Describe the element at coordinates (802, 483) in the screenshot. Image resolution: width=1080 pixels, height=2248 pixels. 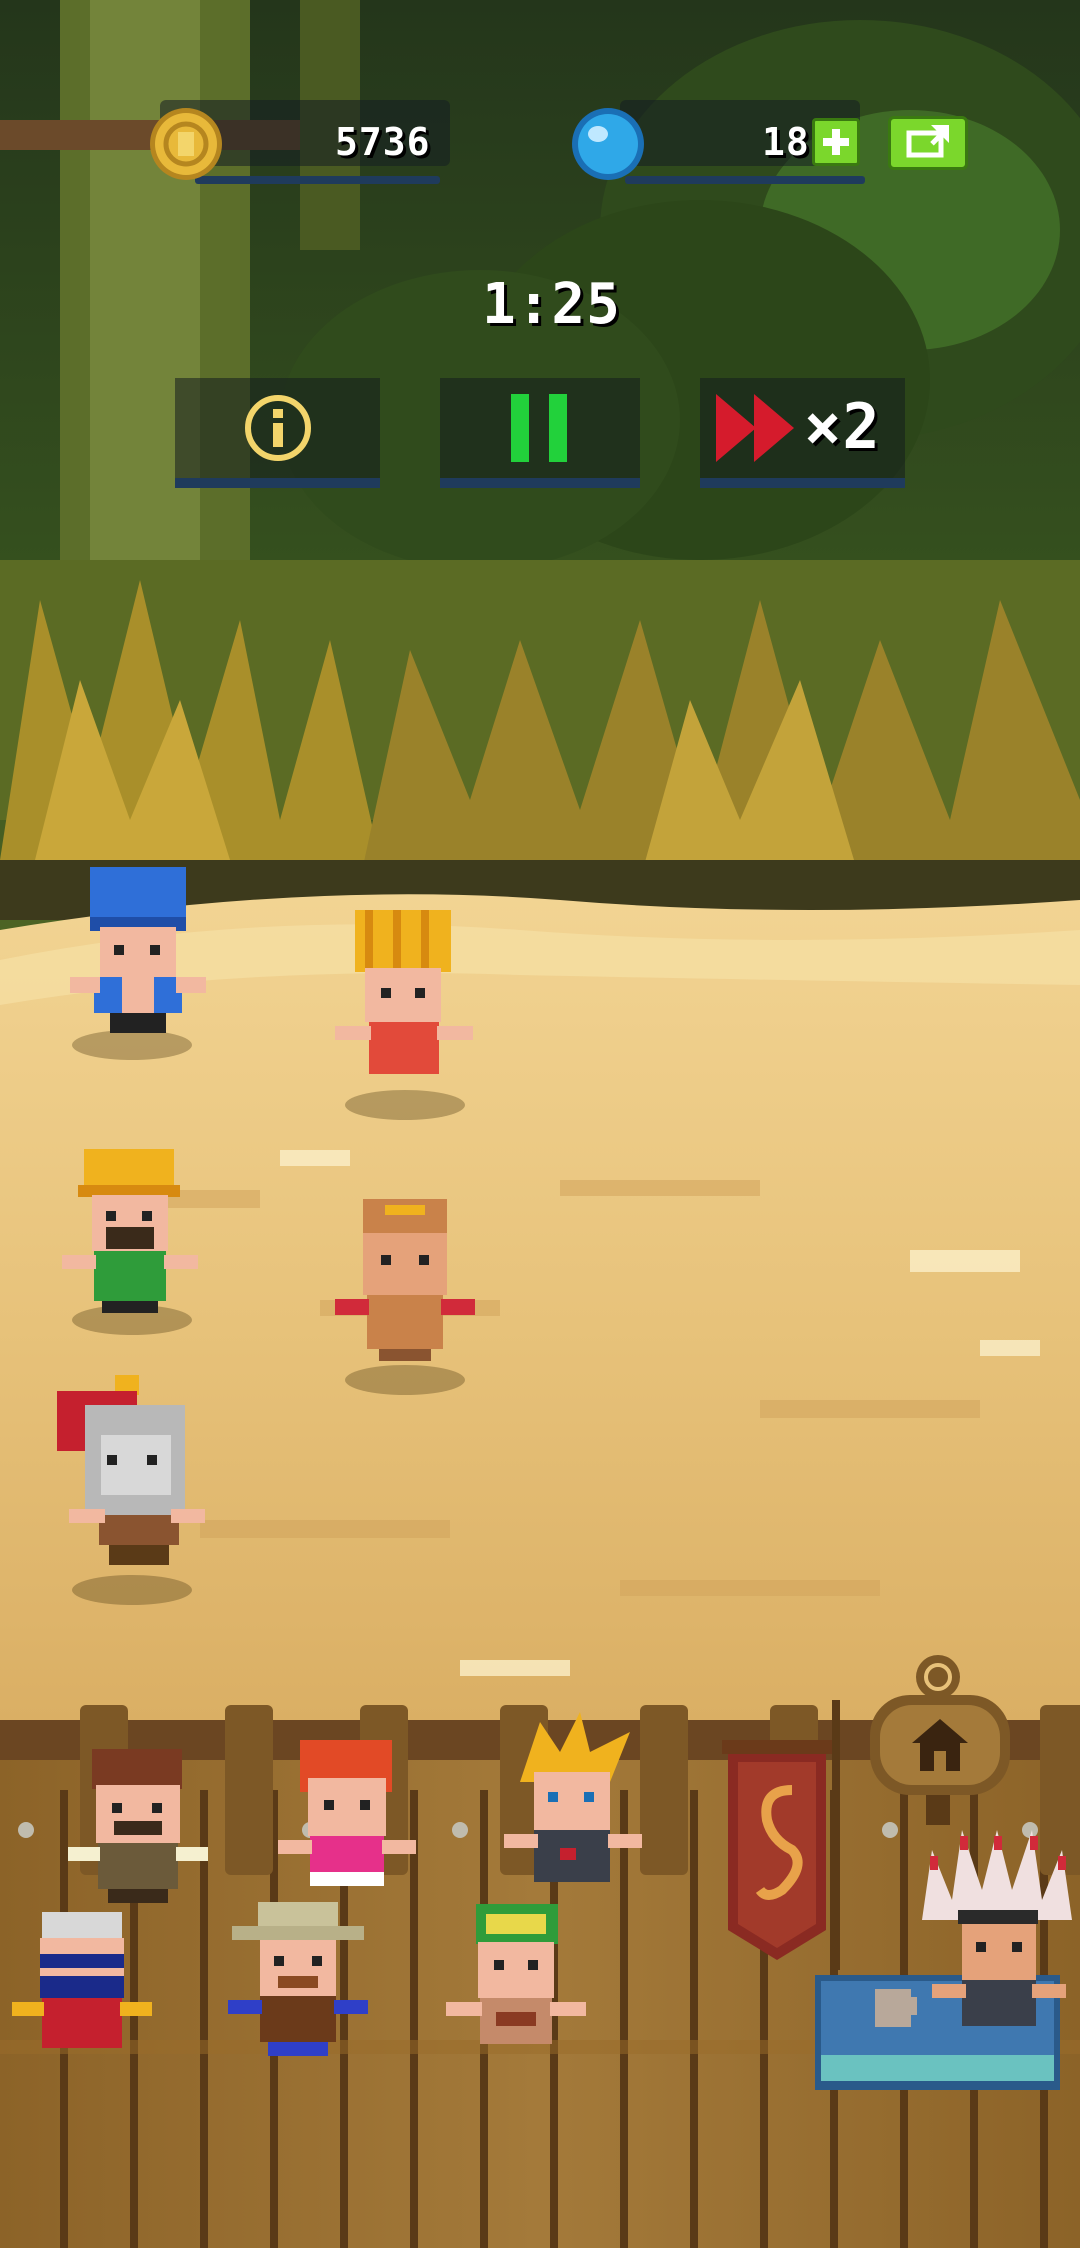
I see `speed-button-underline` at that location.